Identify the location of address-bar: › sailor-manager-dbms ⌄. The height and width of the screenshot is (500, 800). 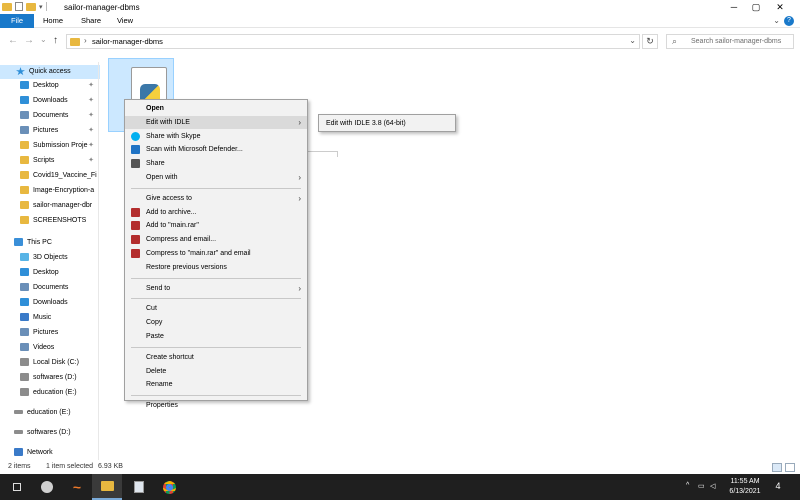
(353, 41).